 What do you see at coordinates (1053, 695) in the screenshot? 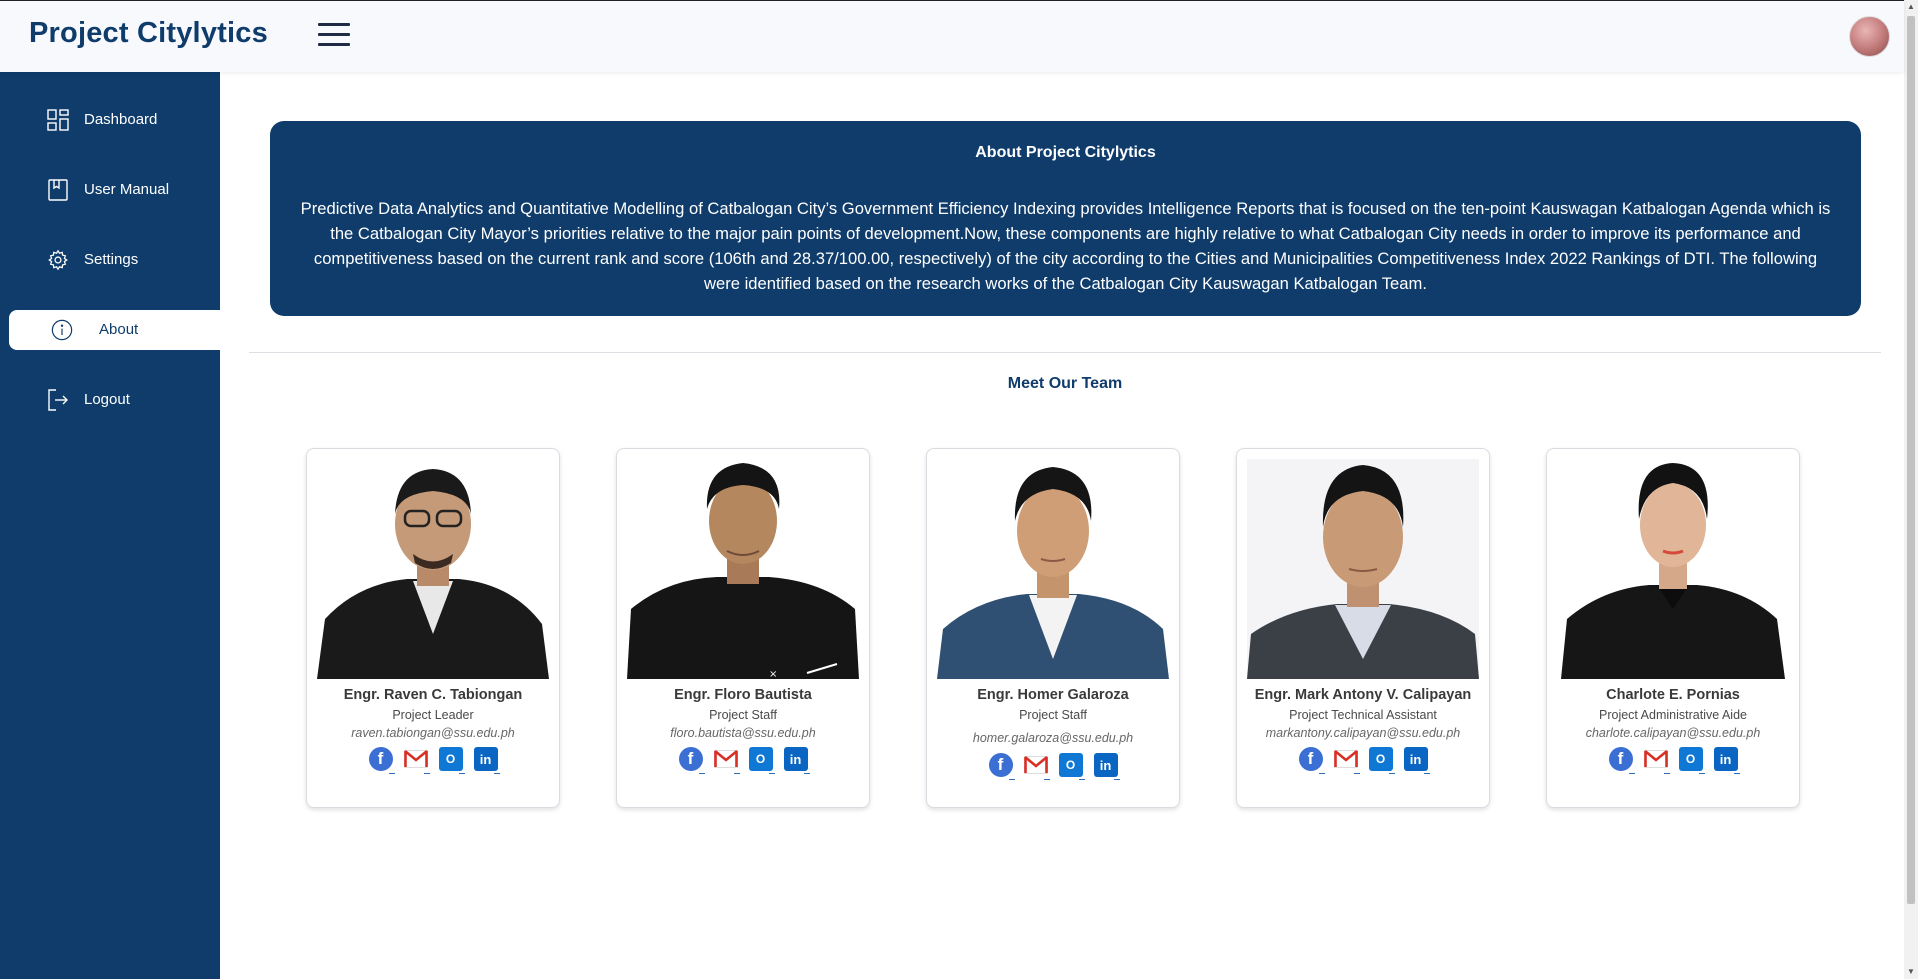
I see `member-name: Engr. Homer Galaroza` at bounding box center [1053, 695].